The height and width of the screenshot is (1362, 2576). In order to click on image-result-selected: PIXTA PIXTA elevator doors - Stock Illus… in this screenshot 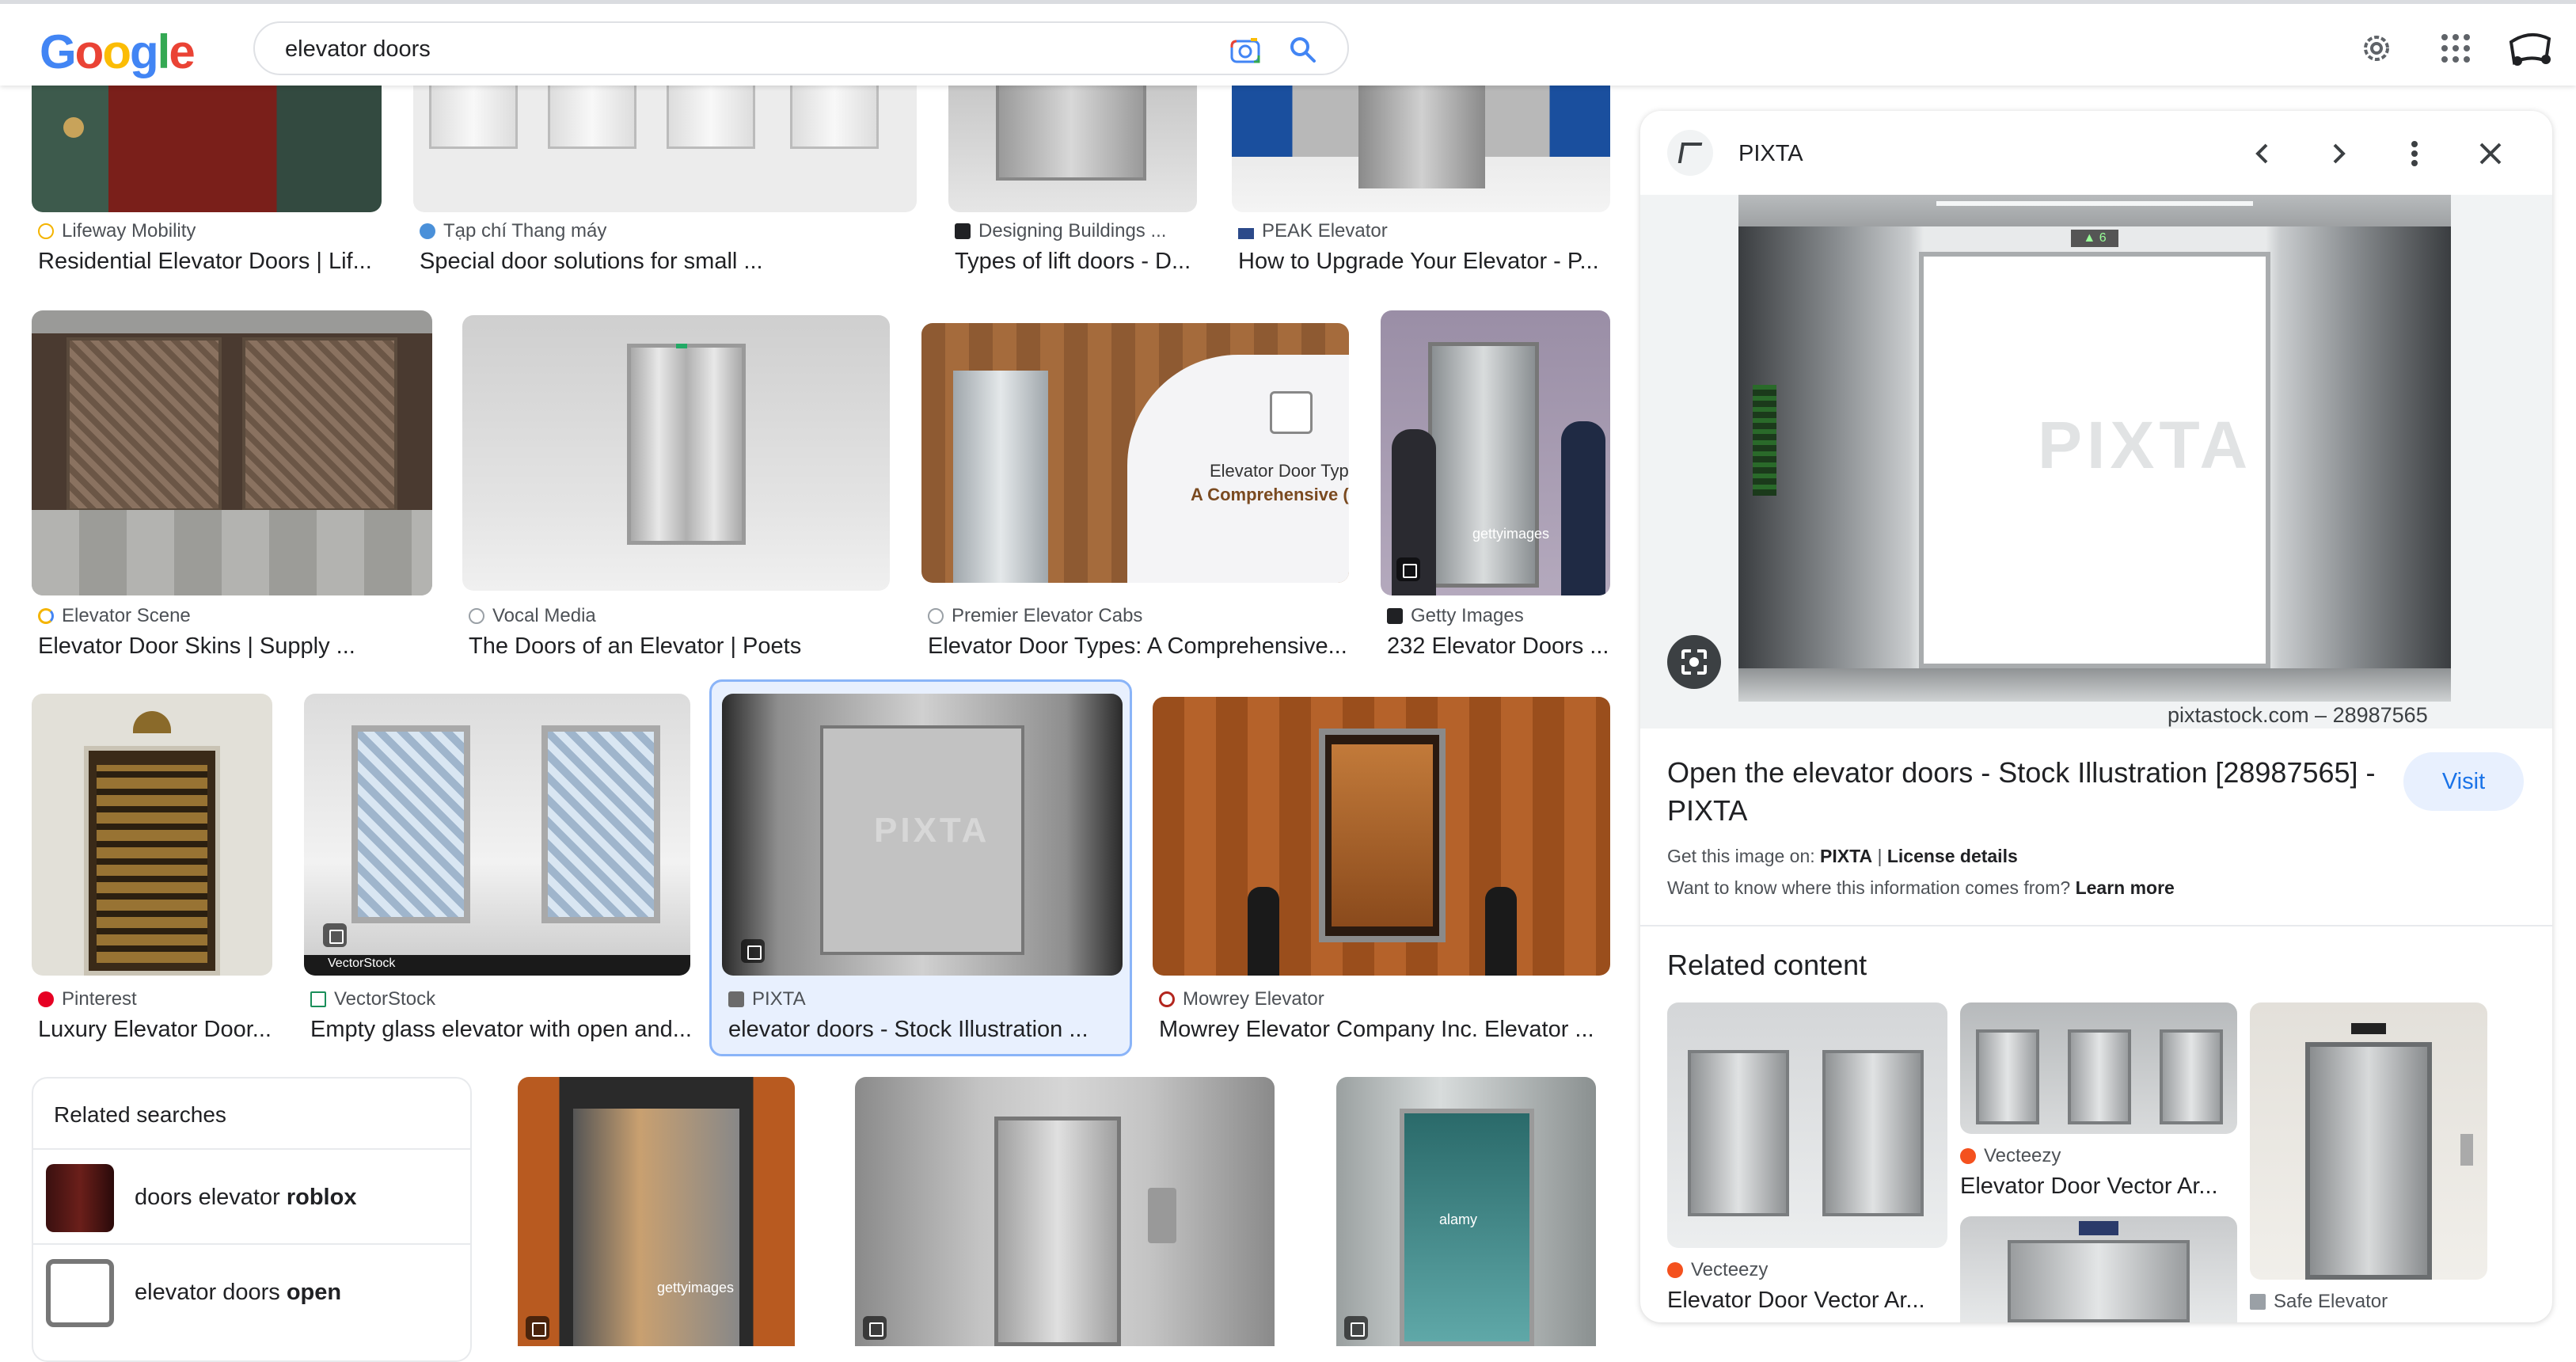, I will do `click(922, 870)`.